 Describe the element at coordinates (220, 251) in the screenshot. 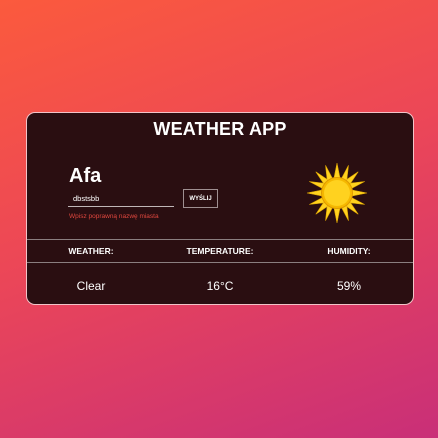

I see `temperature-header: TEMPERATURE:` at that location.